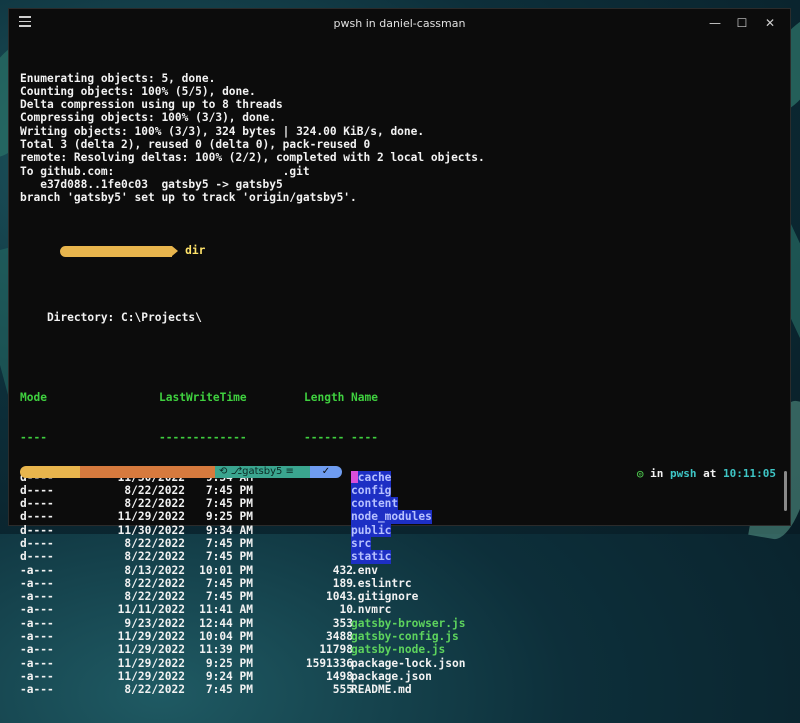 The image size is (800, 723). I want to click on close-button: ✕, so click(770, 23).